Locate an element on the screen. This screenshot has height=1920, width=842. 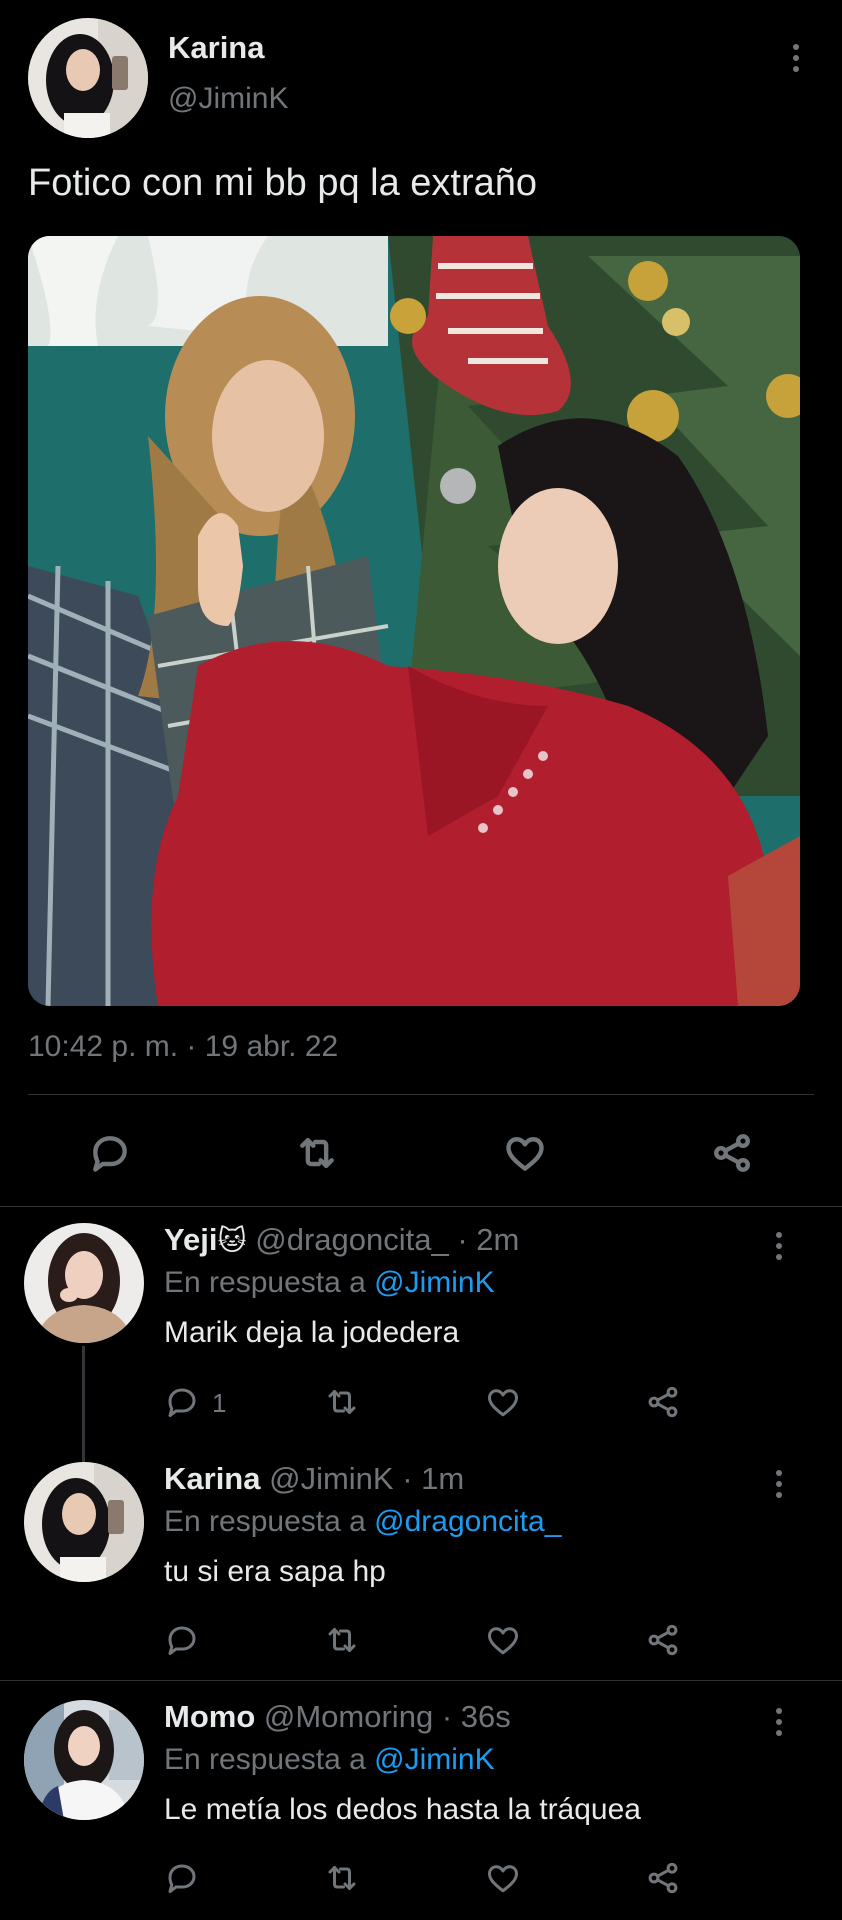
main-tweet-text: Fotico con mi bb pq la extraño is located at coordinates (283, 183).